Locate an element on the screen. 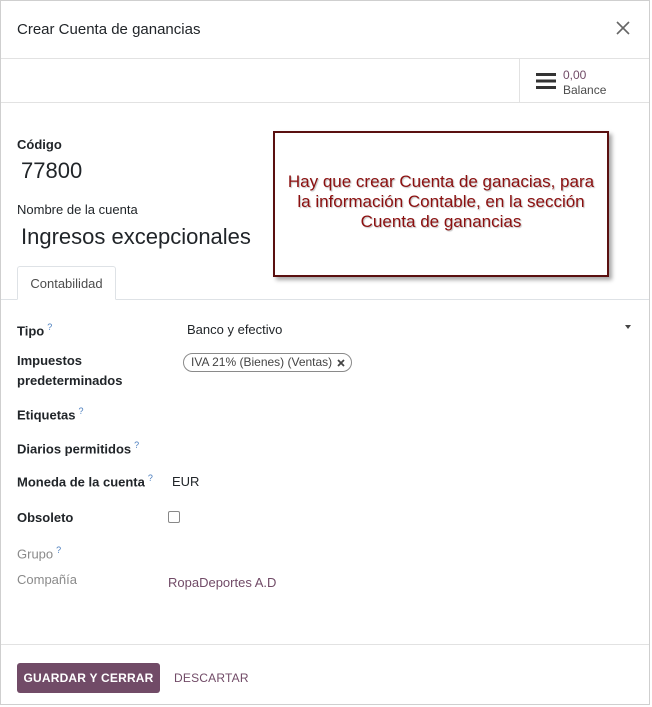 The height and width of the screenshot is (707, 652). obsoleto-checkbox is located at coordinates (174, 517).